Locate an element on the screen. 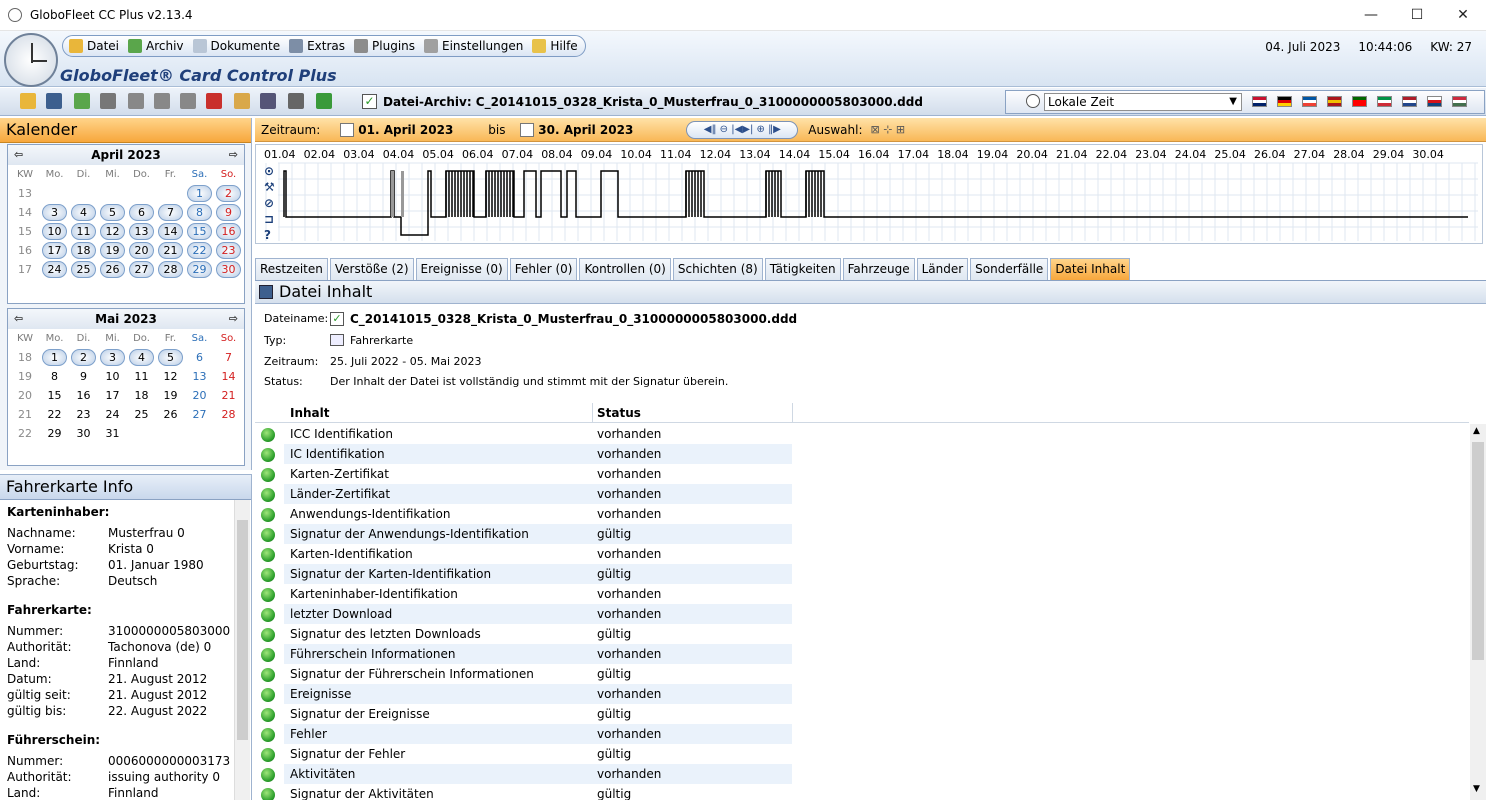 The height and width of the screenshot is (800, 1486). minimize-icon: — is located at coordinates (1371, 15).